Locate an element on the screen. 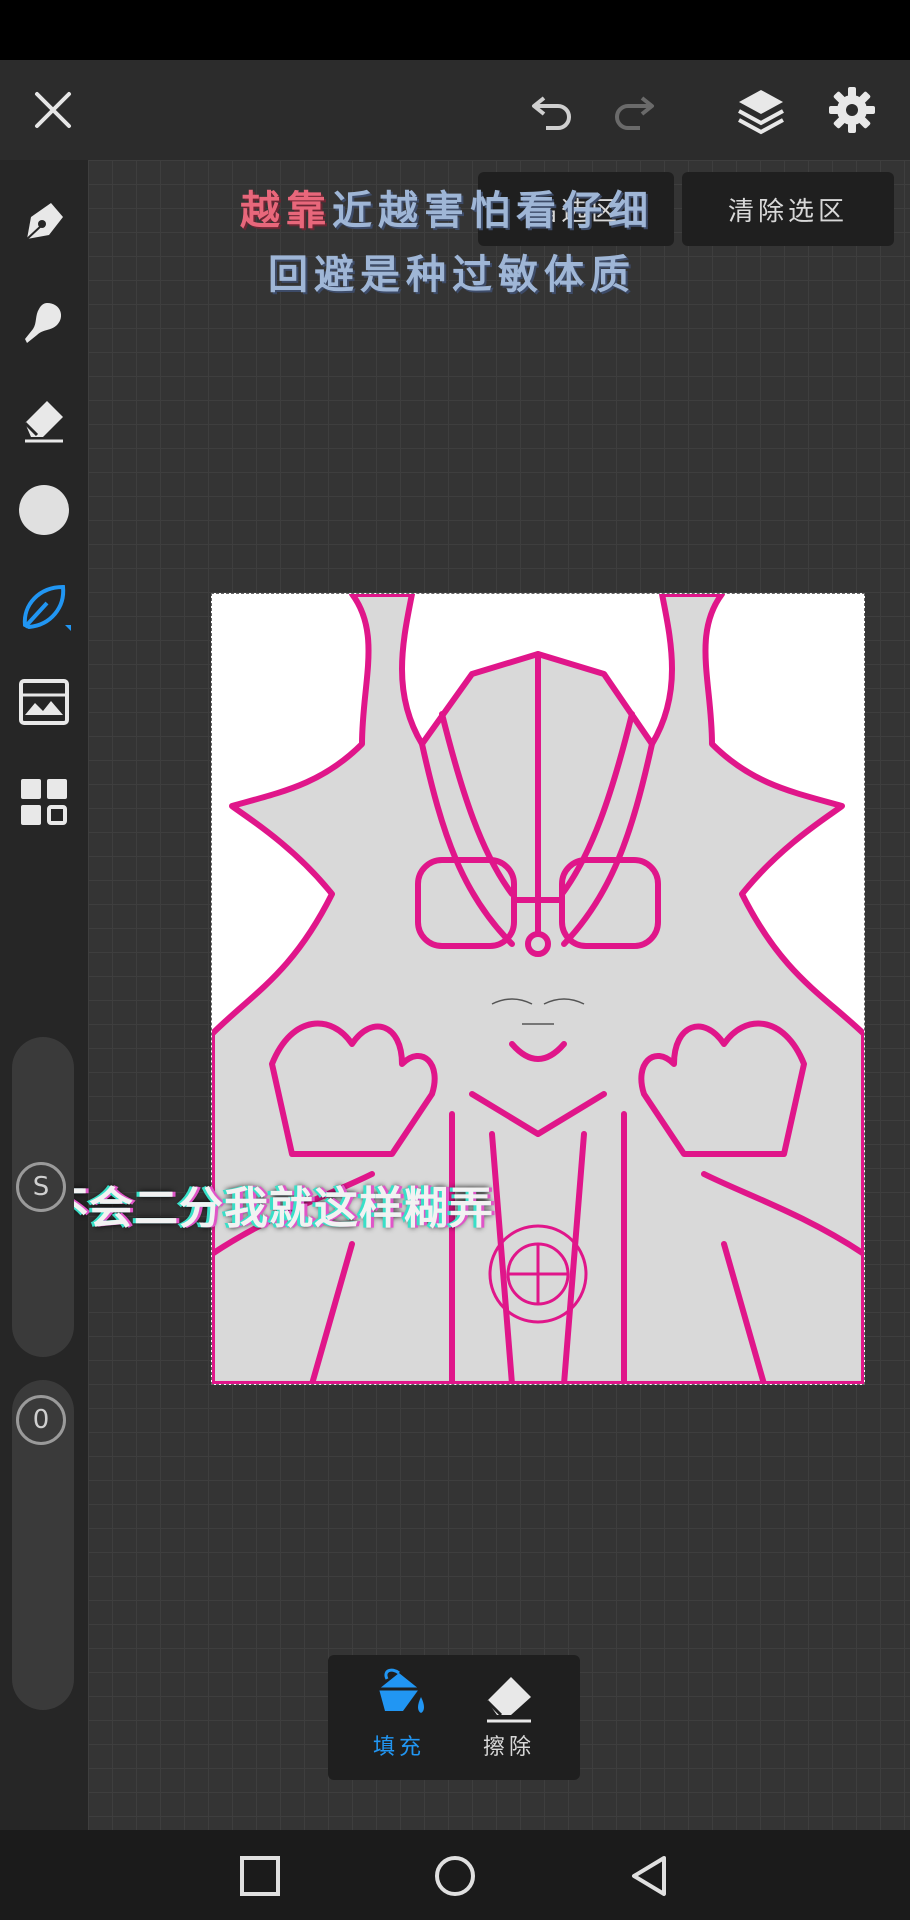 This screenshot has height=1920, width=910. erase-label: 擦除 is located at coordinates (508, 1747).